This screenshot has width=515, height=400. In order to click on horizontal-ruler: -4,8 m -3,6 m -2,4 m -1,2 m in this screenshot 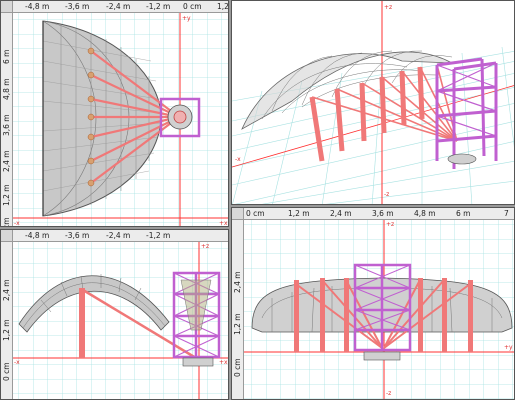, I will do `click(114, 236)`.